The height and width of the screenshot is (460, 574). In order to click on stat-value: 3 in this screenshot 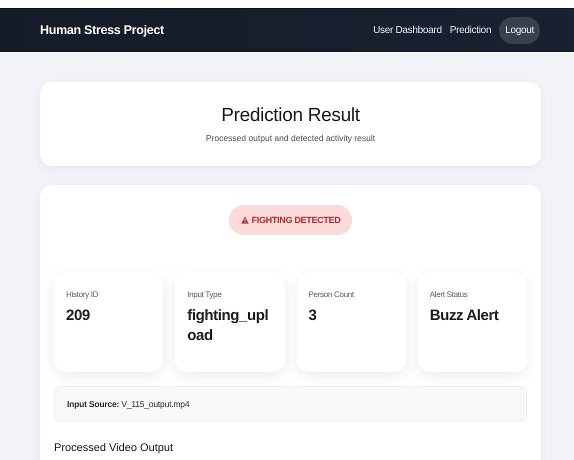, I will do `click(313, 316)`.